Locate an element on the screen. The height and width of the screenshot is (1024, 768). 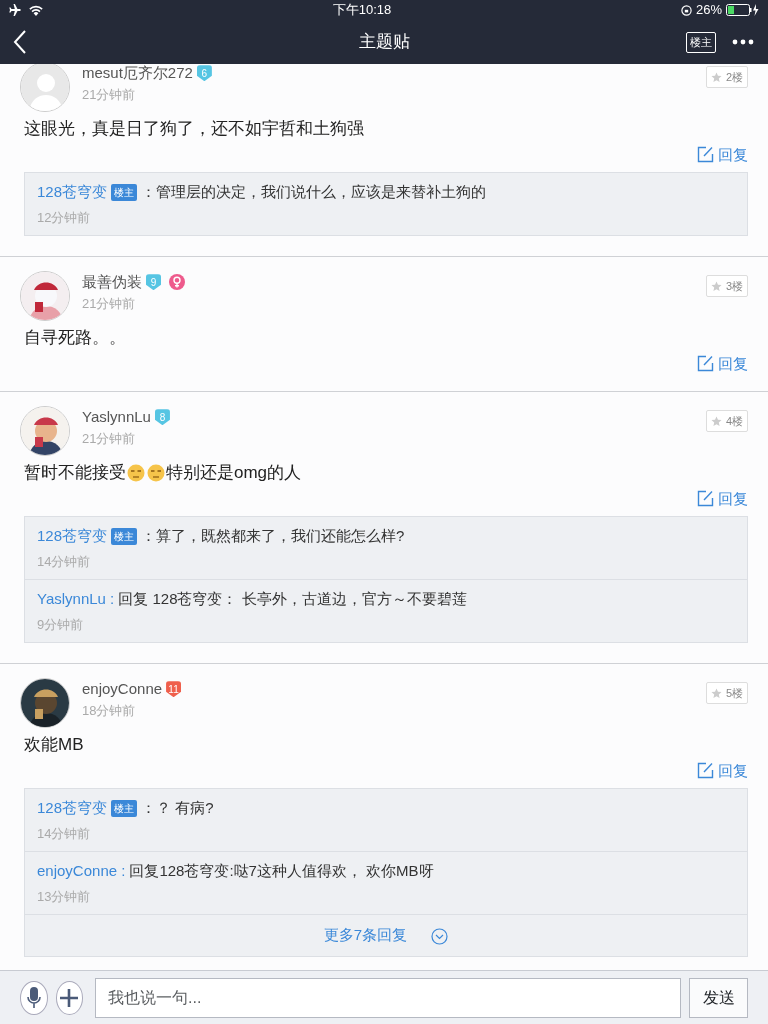
add-button is located at coordinates (69, 997).